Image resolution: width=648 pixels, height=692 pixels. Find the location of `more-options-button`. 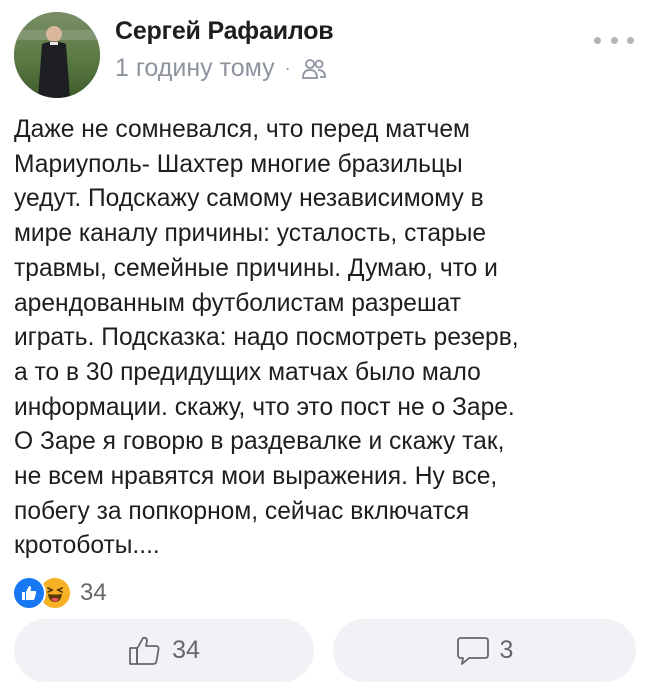

more-options-button is located at coordinates (614, 40).